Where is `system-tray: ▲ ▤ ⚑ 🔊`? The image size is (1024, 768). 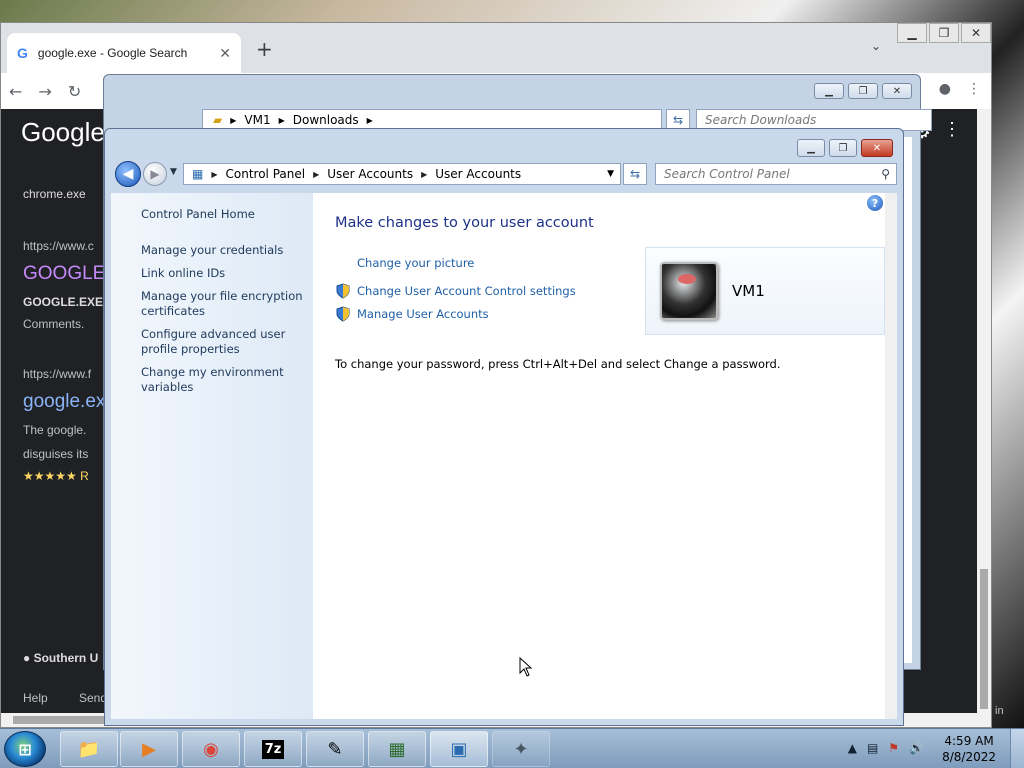
system-tray: ▲ ▤ ⚑ 🔊 is located at coordinates (886, 748).